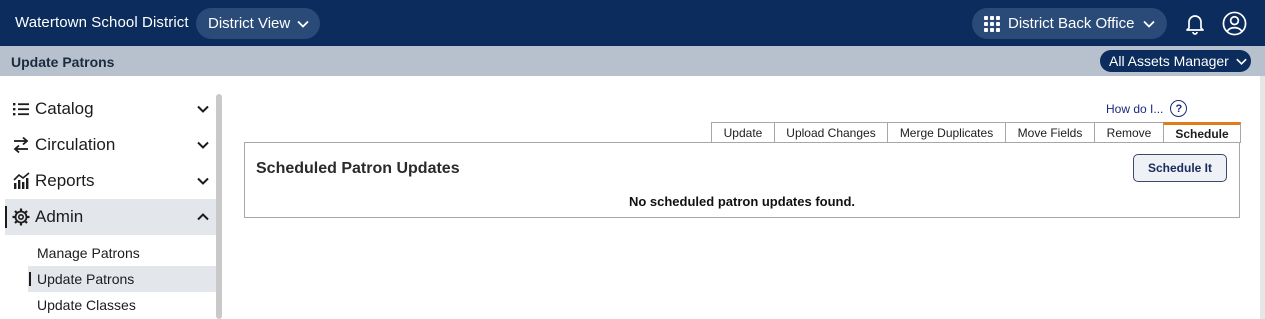 The image size is (1265, 319). Describe the element at coordinates (86, 279) in the screenshot. I see `sidebar-subitem-label: Update Patrons` at that location.